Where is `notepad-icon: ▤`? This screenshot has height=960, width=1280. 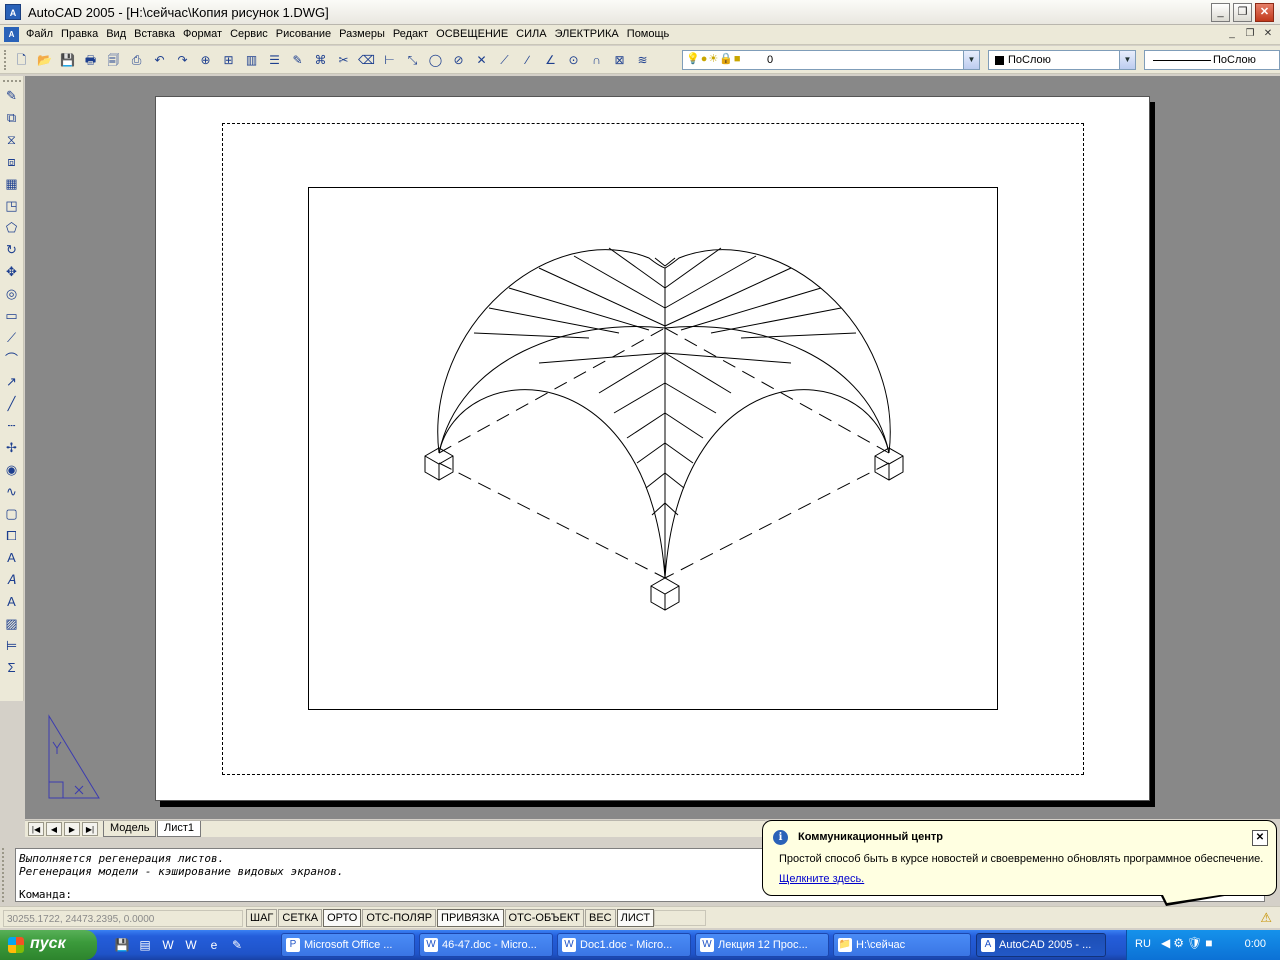
notepad-icon: ▤ is located at coordinates (145, 945).